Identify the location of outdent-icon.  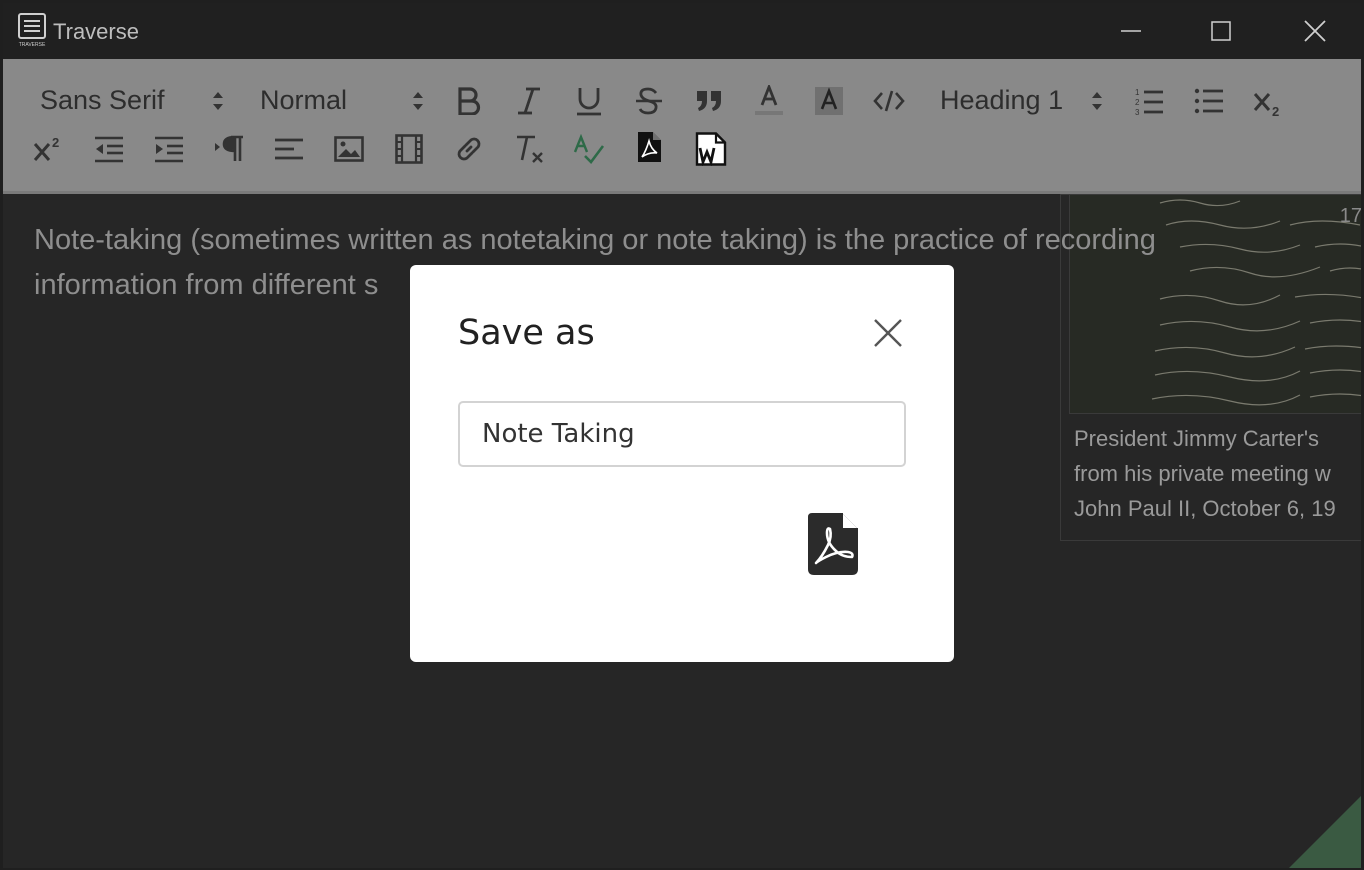
(109, 149).